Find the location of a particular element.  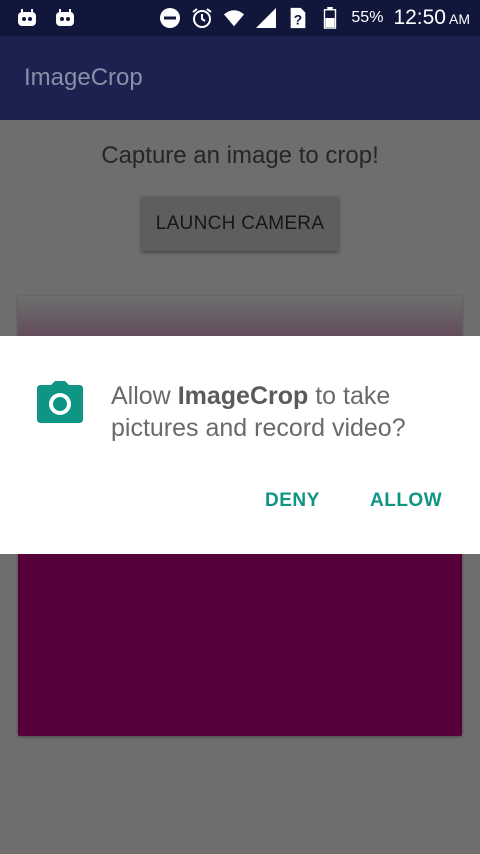

deny-button: DENY is located at coordinates (292, 501).